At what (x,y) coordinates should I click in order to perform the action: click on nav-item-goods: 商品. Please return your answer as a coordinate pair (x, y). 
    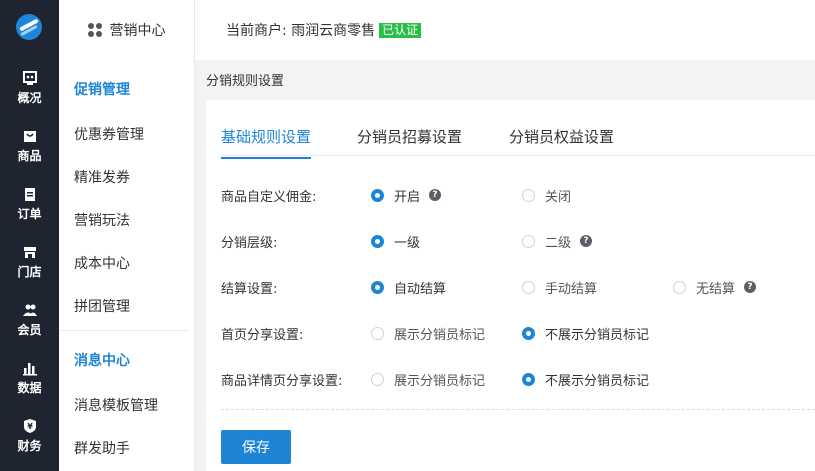
    Looking at the image, I should click on (29, 146).